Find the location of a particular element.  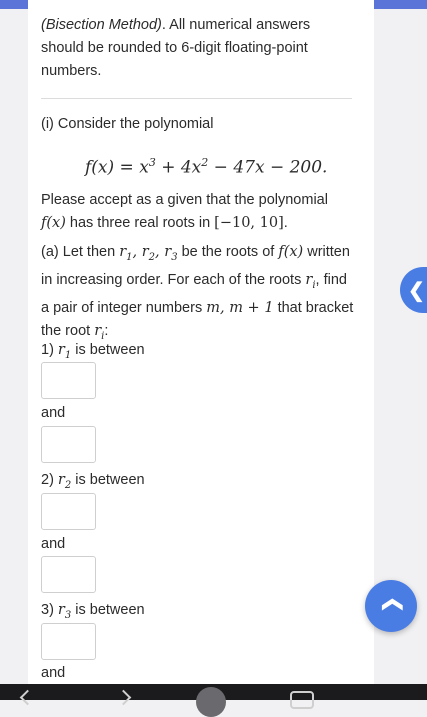

chevron-up-icon: ❯ is located at coordinates (391, 604).